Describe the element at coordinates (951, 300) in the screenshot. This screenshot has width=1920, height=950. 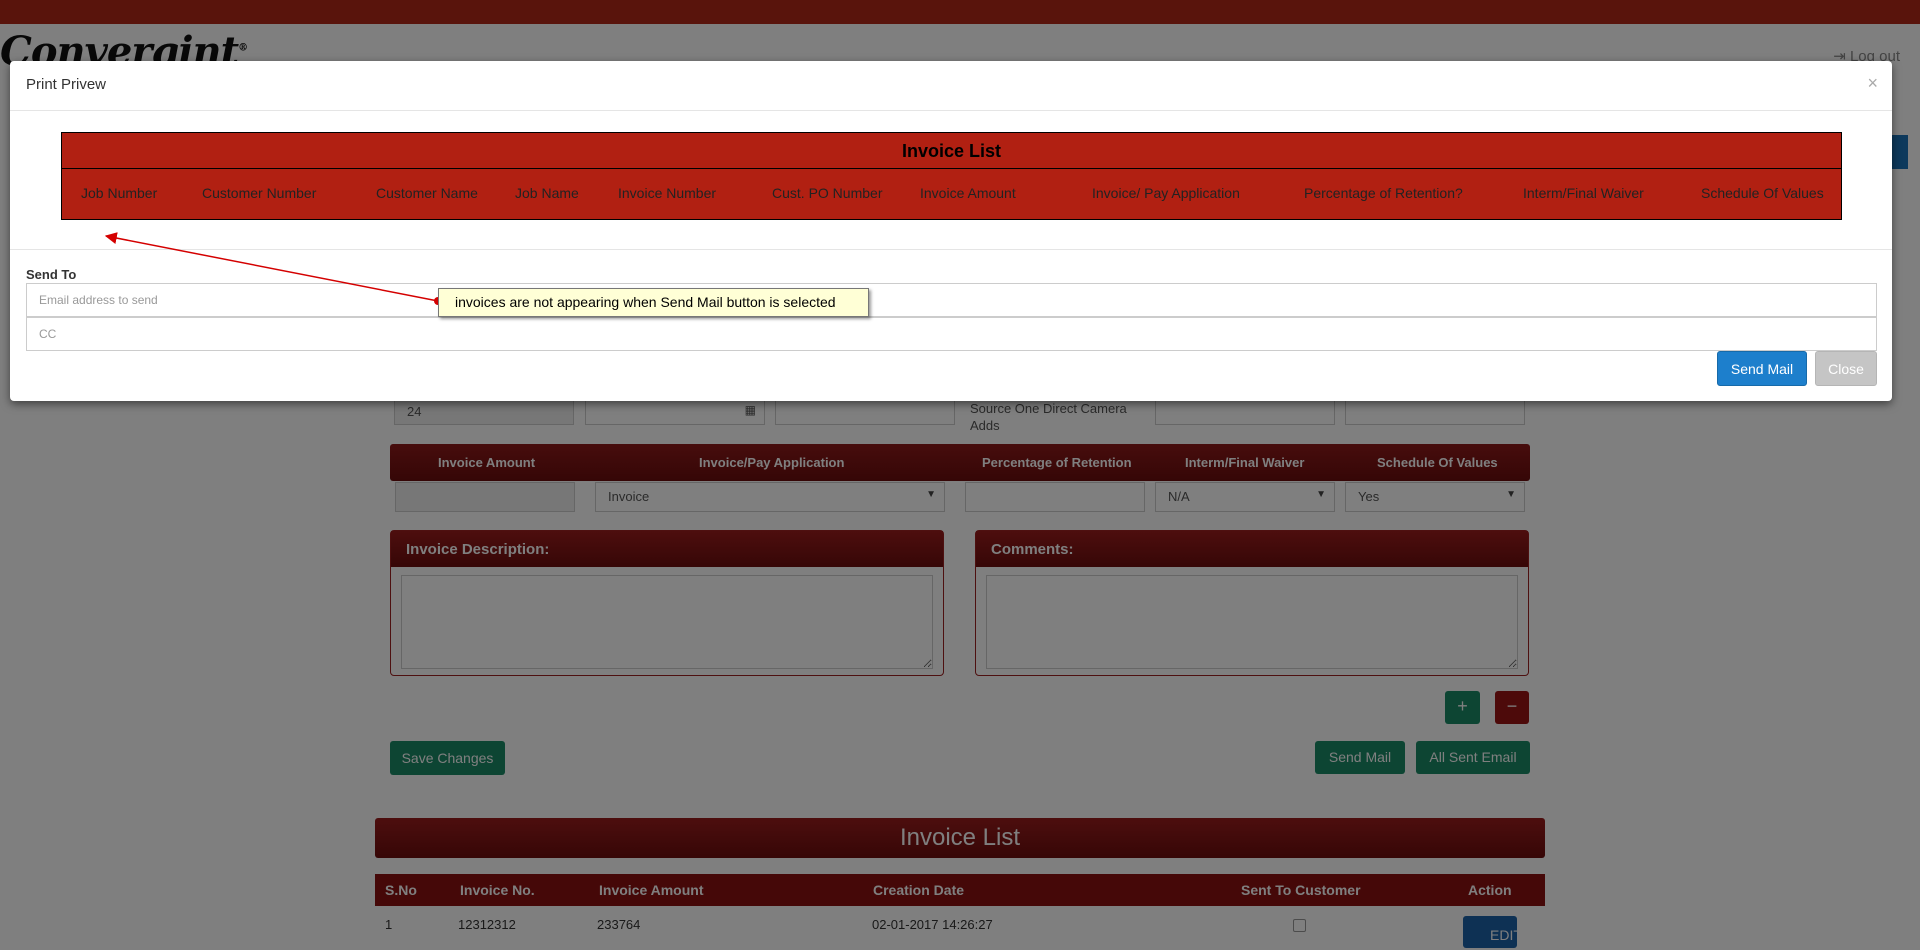
I see `email-field` at that location.